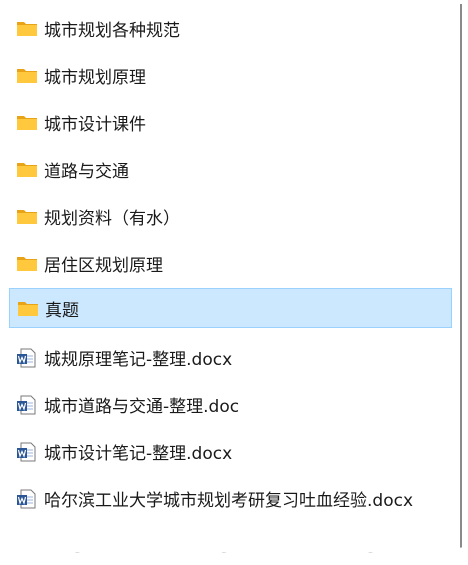 This screenshot has height=565, width=468. What do you see at coordinates (230, 28) in the screenshot?
I see `list-item-folder: 城市规划各种规范` at bounding box center [230, 28].